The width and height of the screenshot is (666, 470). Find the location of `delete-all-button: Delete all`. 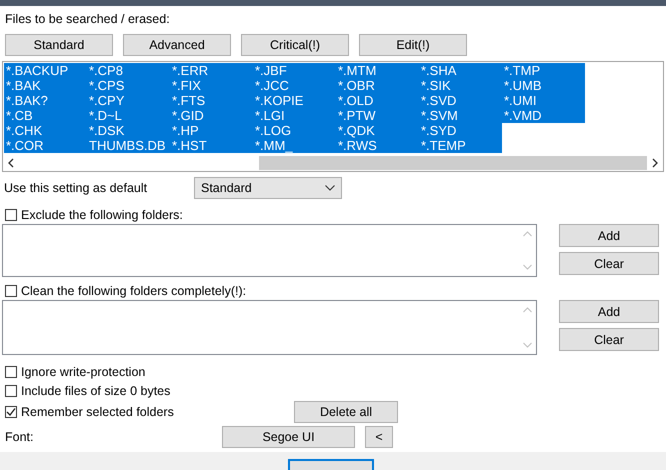

delete-all-button: Delete all is located at coordinates (346, 412).